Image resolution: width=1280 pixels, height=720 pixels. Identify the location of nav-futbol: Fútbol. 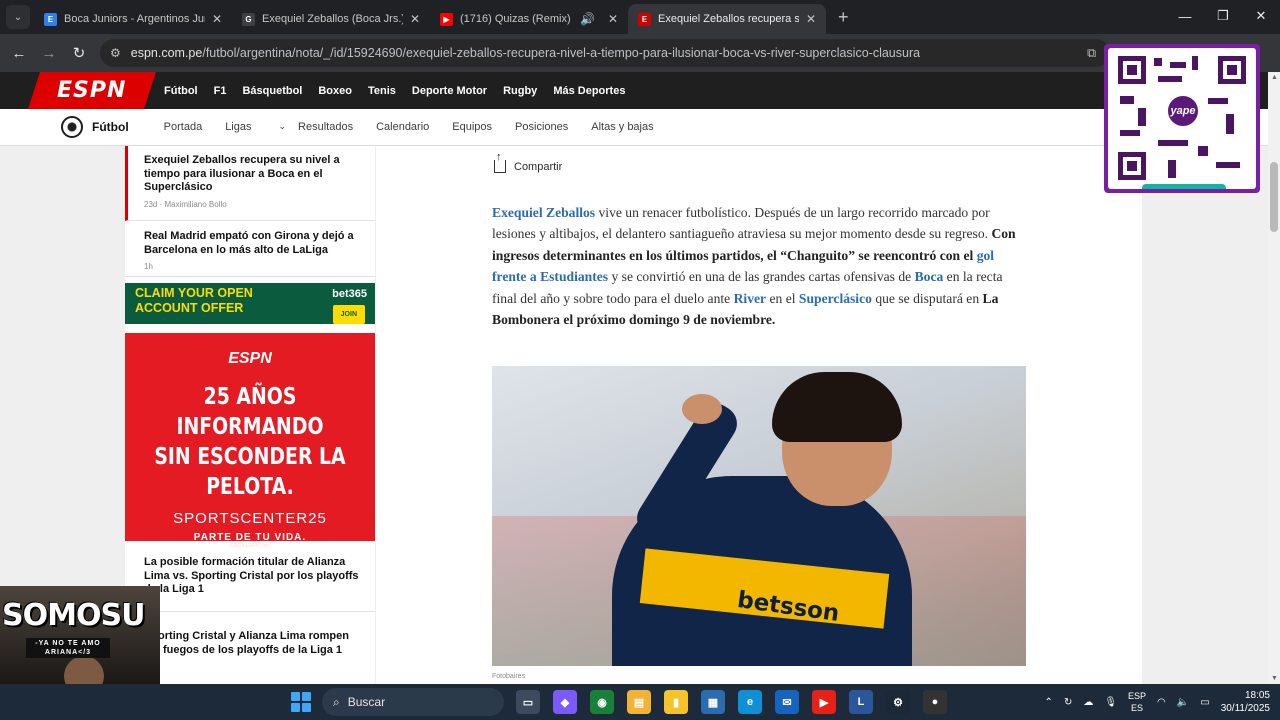
(181, 91).